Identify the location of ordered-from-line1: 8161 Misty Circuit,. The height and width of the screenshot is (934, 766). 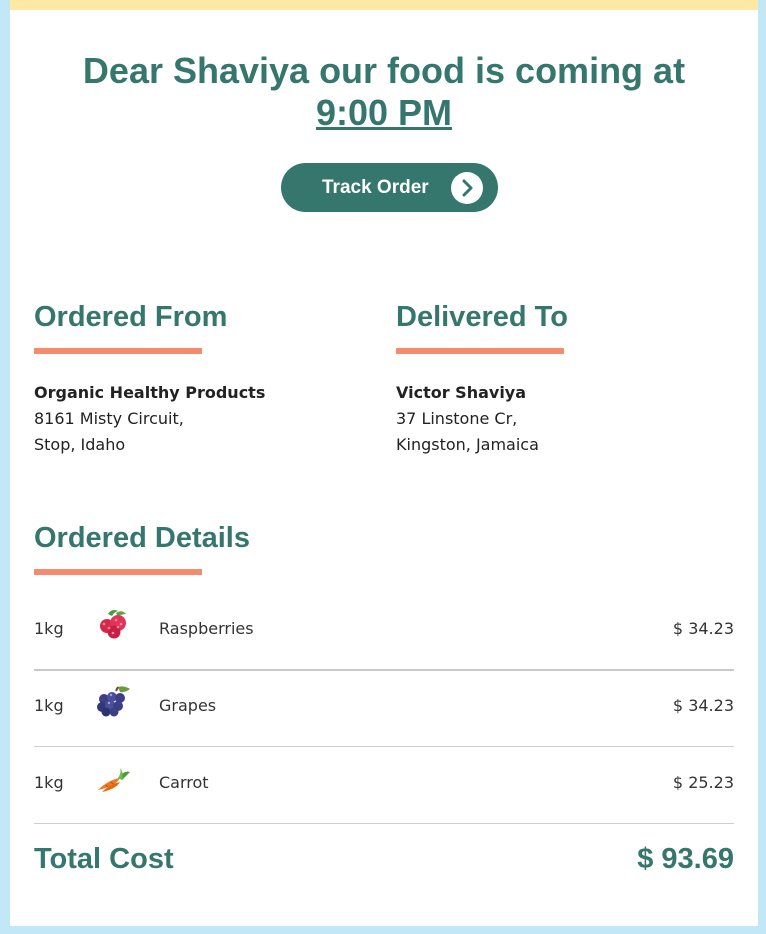
(109, 418).